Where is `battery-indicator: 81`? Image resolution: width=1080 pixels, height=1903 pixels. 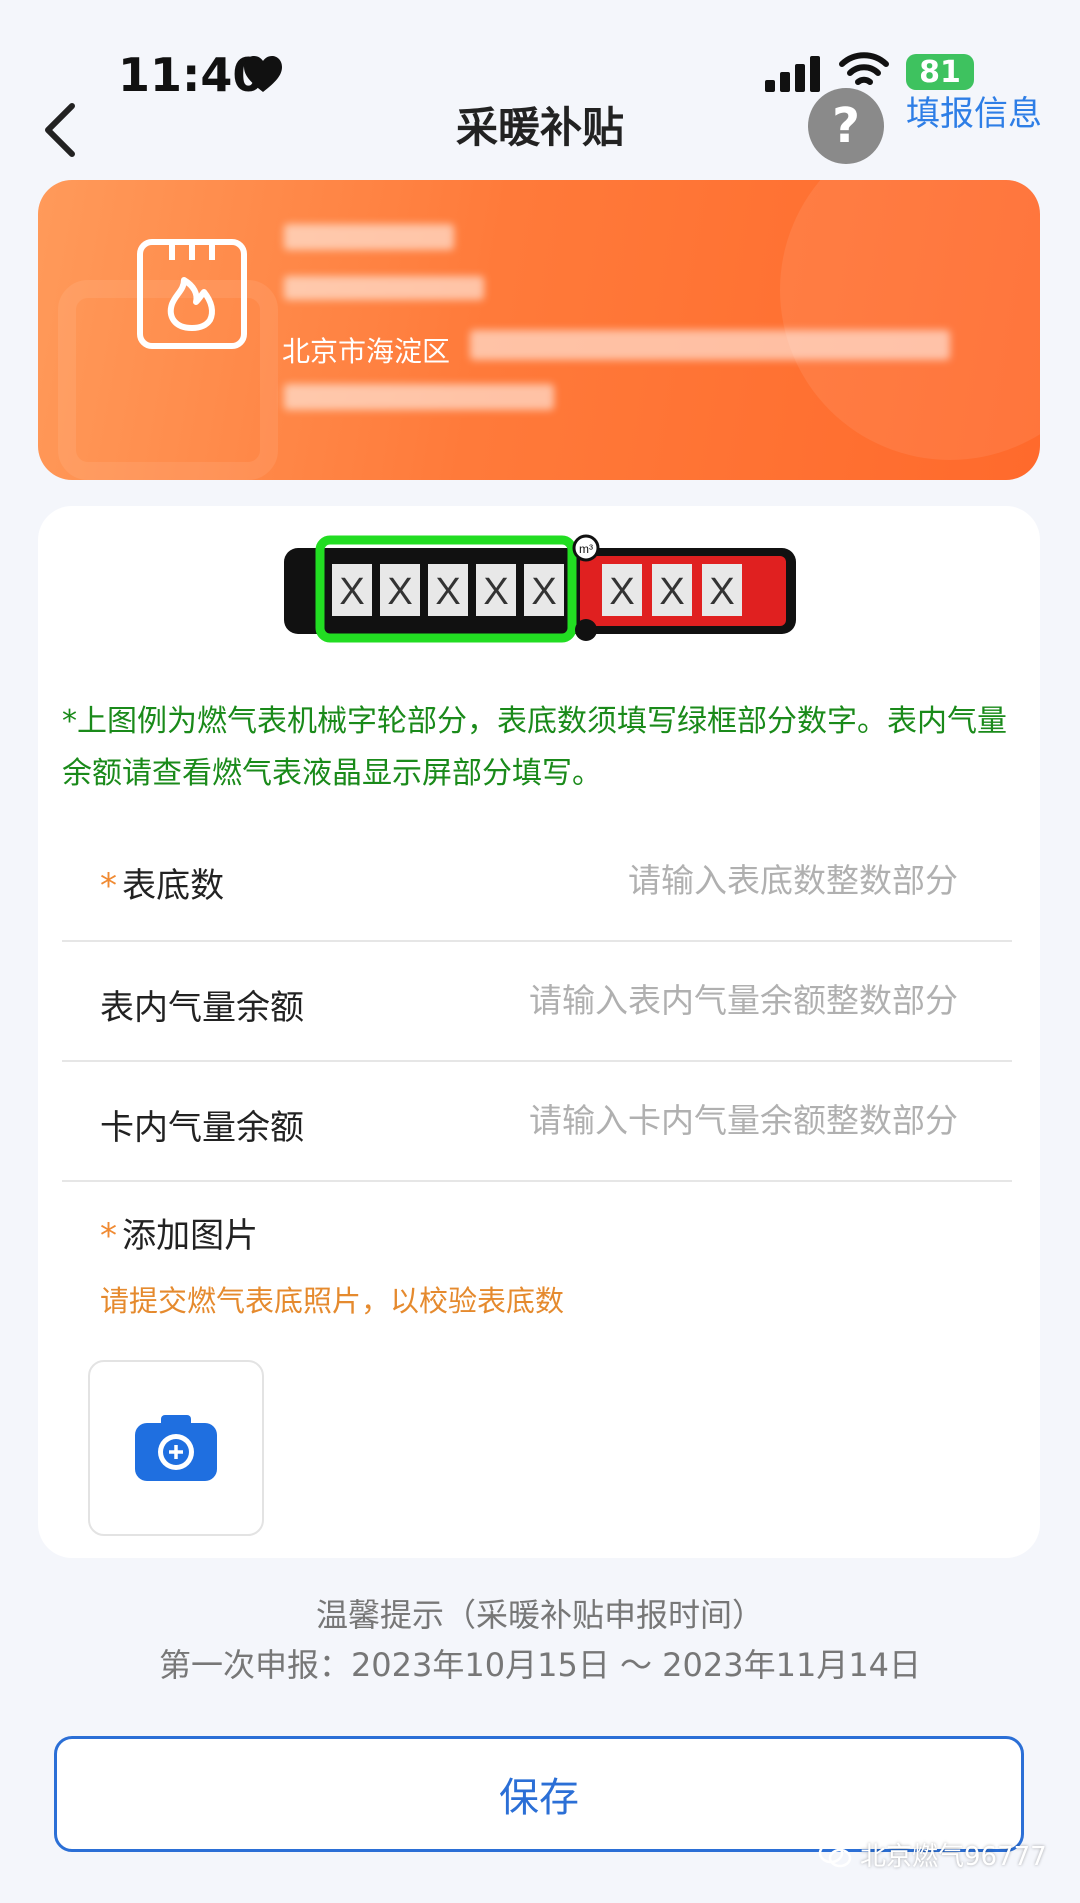
battery-indicator: 81 is located at coordinates (940, 72).